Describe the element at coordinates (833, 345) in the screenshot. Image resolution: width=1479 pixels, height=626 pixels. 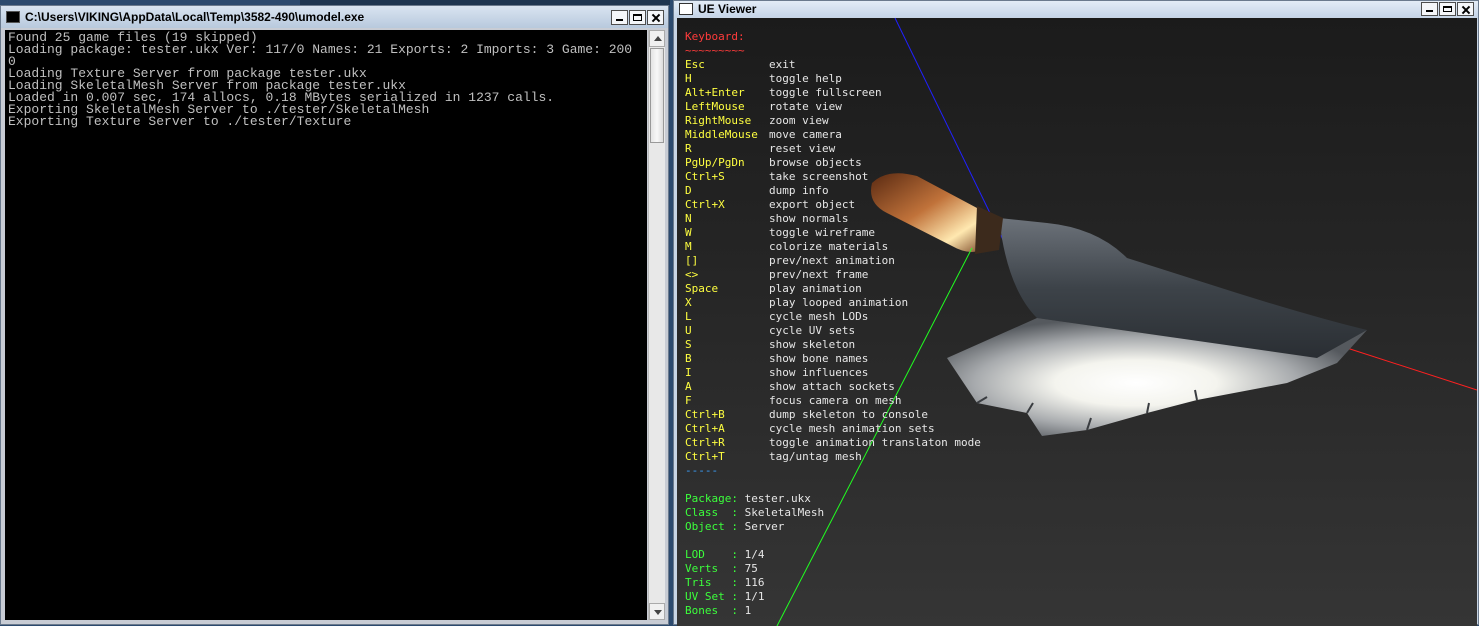
I see `shortcut-row: Sshow skeleton` at that location.